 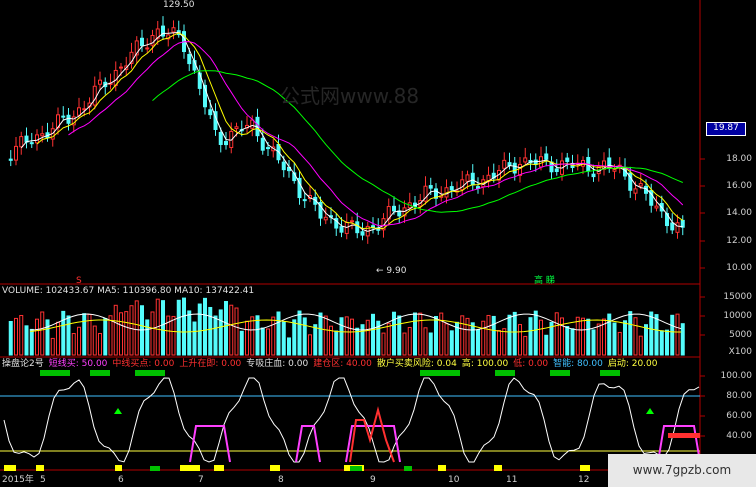 What do you see at coordinates (578, 364) in the screenshot?
I see `indicator-item: 智能: 80.00` at bounding box center [578, 364].